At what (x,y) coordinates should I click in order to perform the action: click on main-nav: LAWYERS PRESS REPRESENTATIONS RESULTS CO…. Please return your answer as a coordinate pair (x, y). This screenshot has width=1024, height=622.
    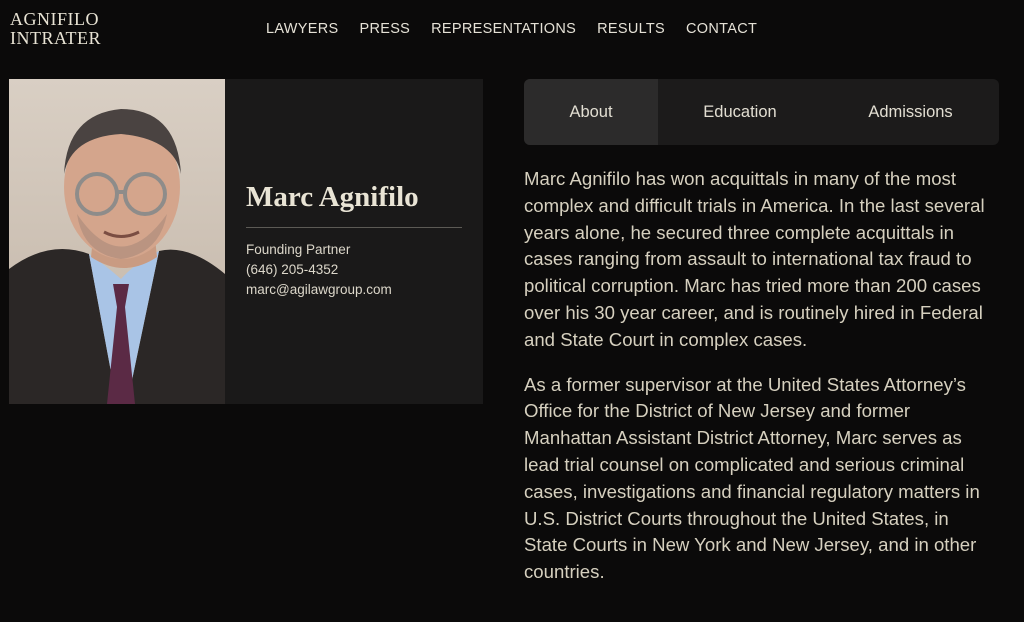
    Looking at the image, I should click on (511, 29).